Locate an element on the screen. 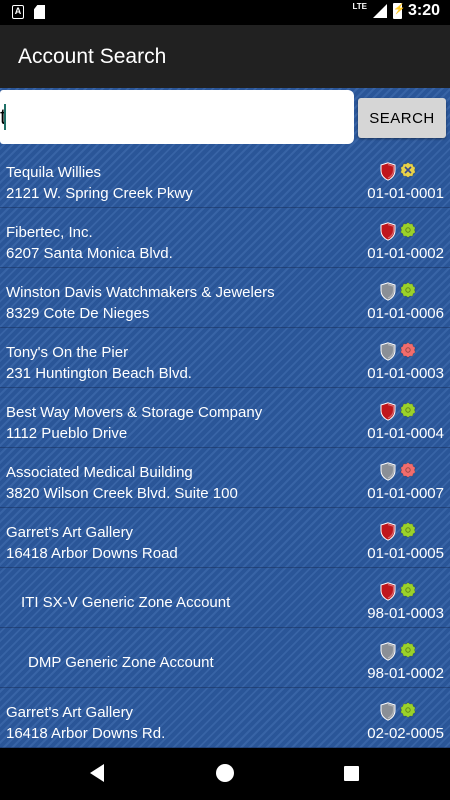 The width and height of the screenshot is (450, 800). account-name: Associated Medical Building is located at coordinates (99, 472).